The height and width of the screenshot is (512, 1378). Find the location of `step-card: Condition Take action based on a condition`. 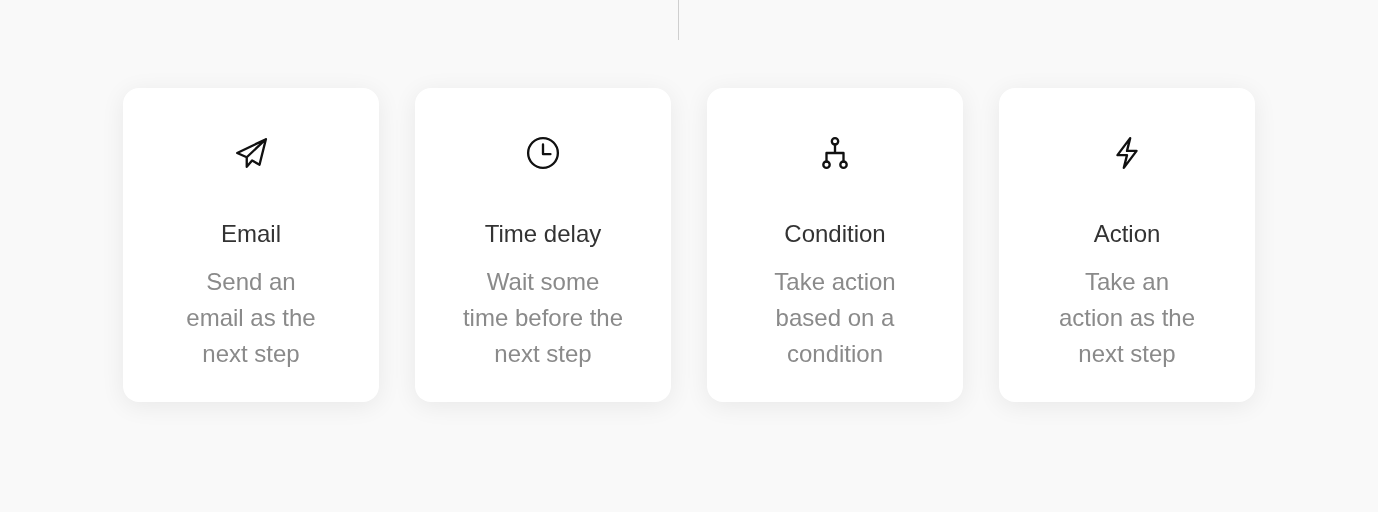

step-card: Condition Take action based on a condition is located at coordinates (835, 245).